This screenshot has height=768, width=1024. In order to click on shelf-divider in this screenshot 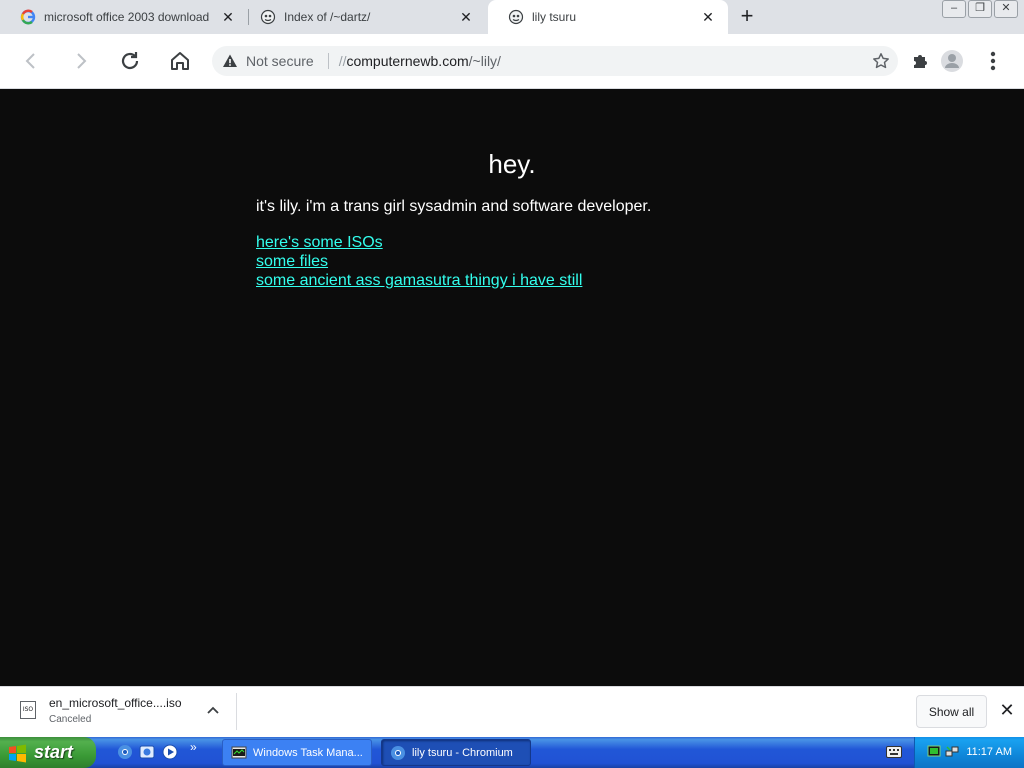, I will do `click(236, 711)`.